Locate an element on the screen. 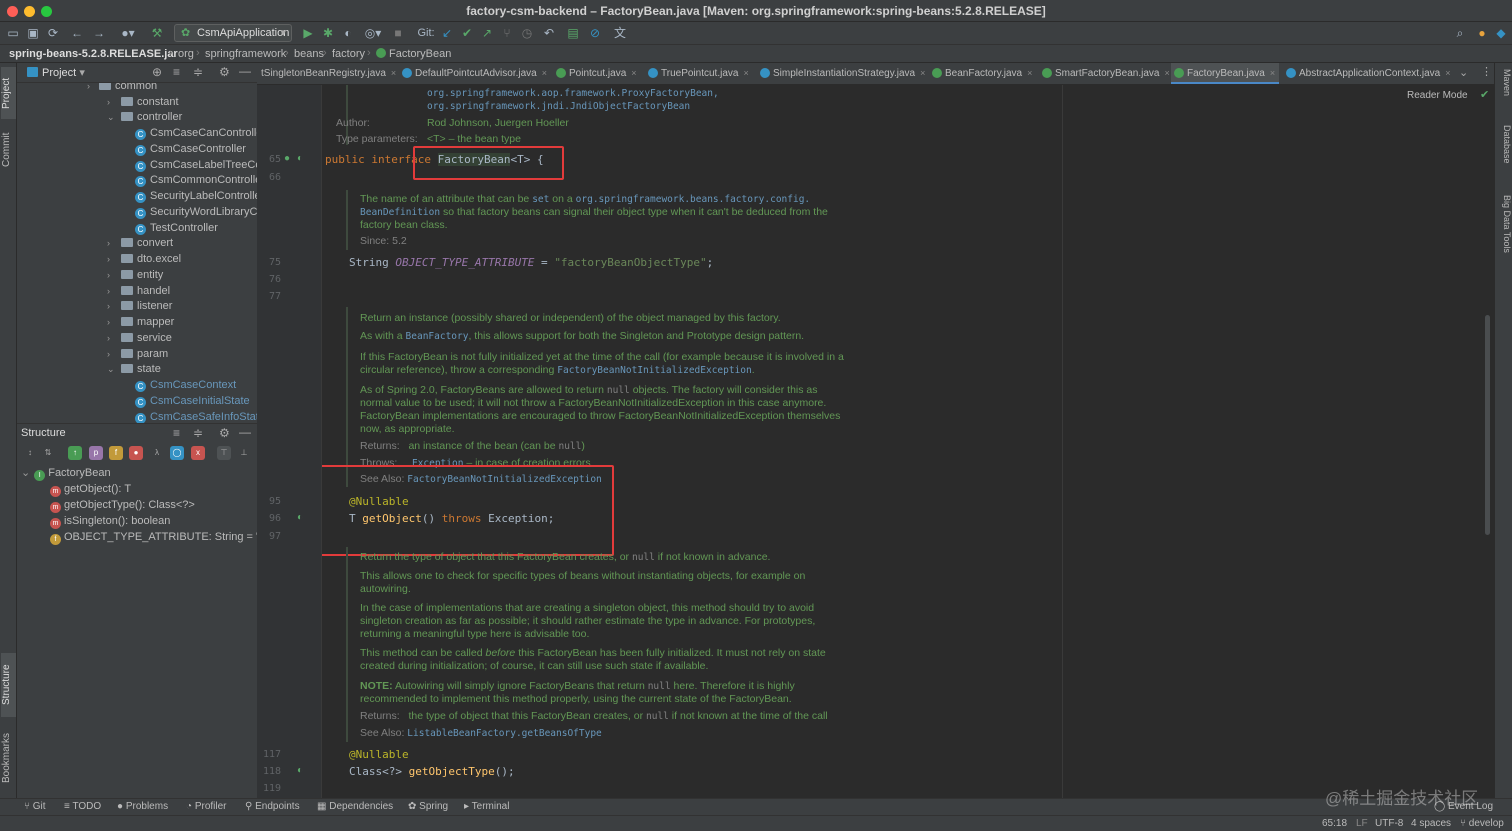 The height and width of the screenshot is (831, 1512). tree-item-class: C CsmCaseCanControlle is located at coordinates (196, 133).